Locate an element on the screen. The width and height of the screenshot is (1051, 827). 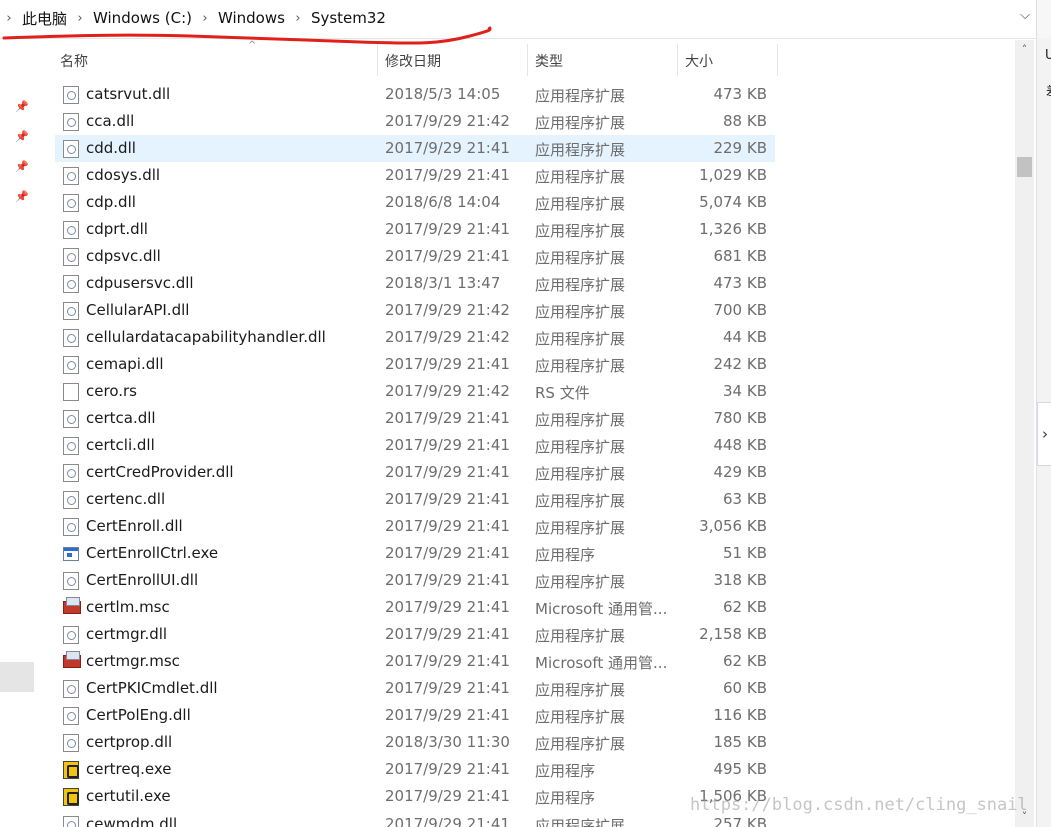
list-item: cemapi.dll 2017/9/29 21:41 应用程序扩展 242 KB is located at coordinates (415, 364).